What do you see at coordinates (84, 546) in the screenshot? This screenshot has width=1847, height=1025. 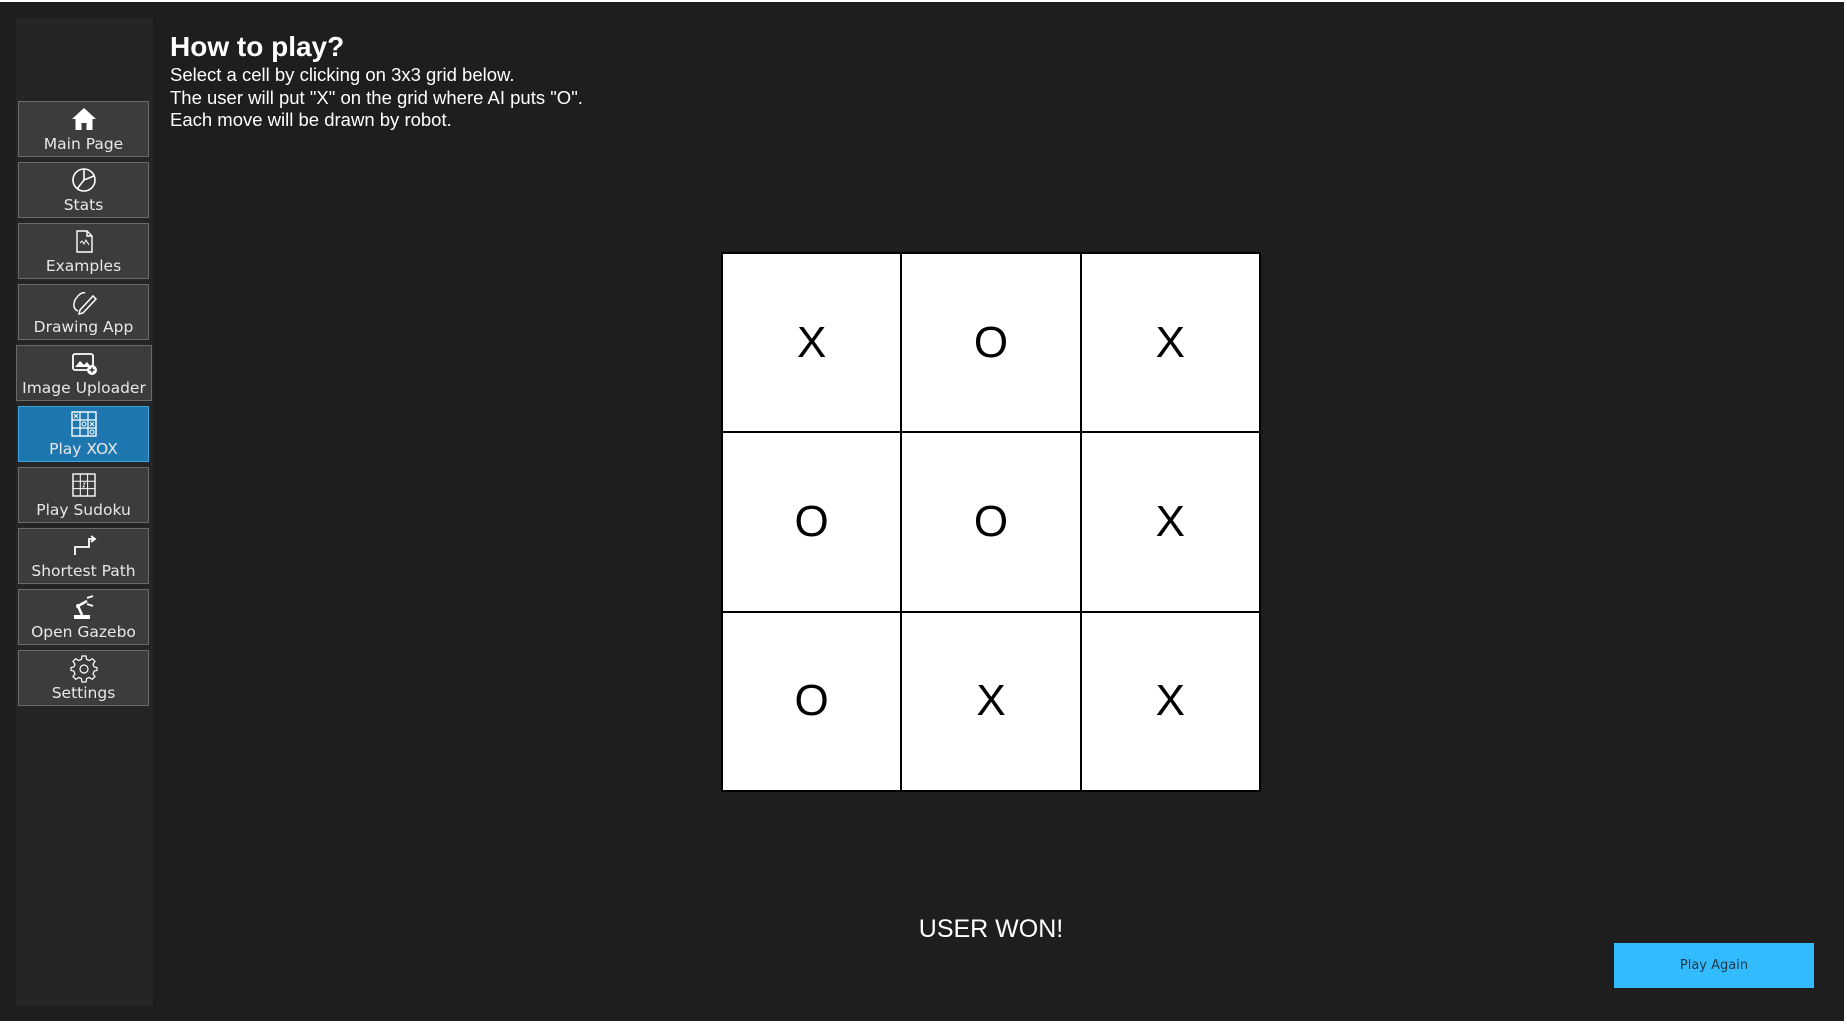 I see `path-arrow-icon` at bounding box center [84, 546].